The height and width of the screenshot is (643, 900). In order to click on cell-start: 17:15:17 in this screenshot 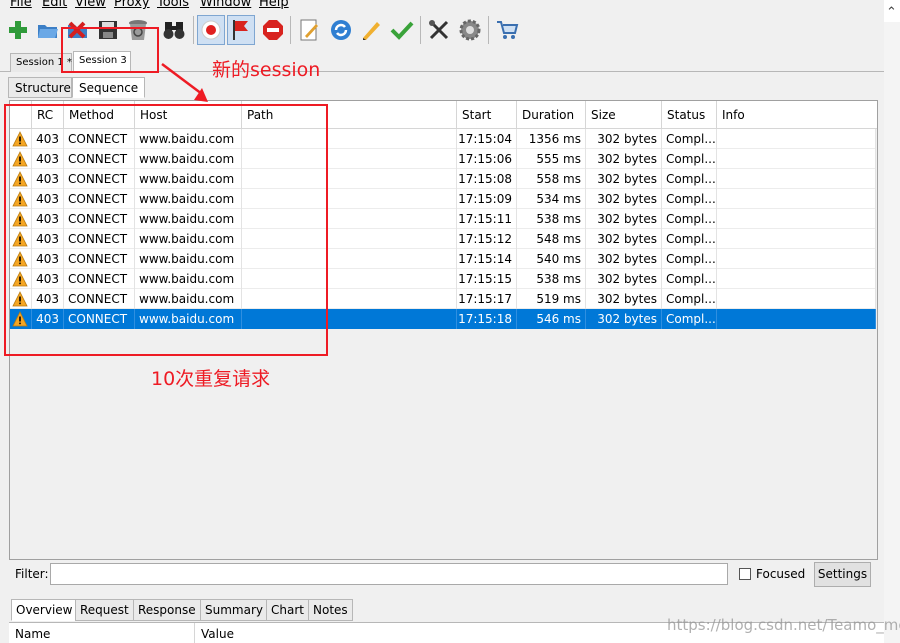, I will do `click(487, 299)`.